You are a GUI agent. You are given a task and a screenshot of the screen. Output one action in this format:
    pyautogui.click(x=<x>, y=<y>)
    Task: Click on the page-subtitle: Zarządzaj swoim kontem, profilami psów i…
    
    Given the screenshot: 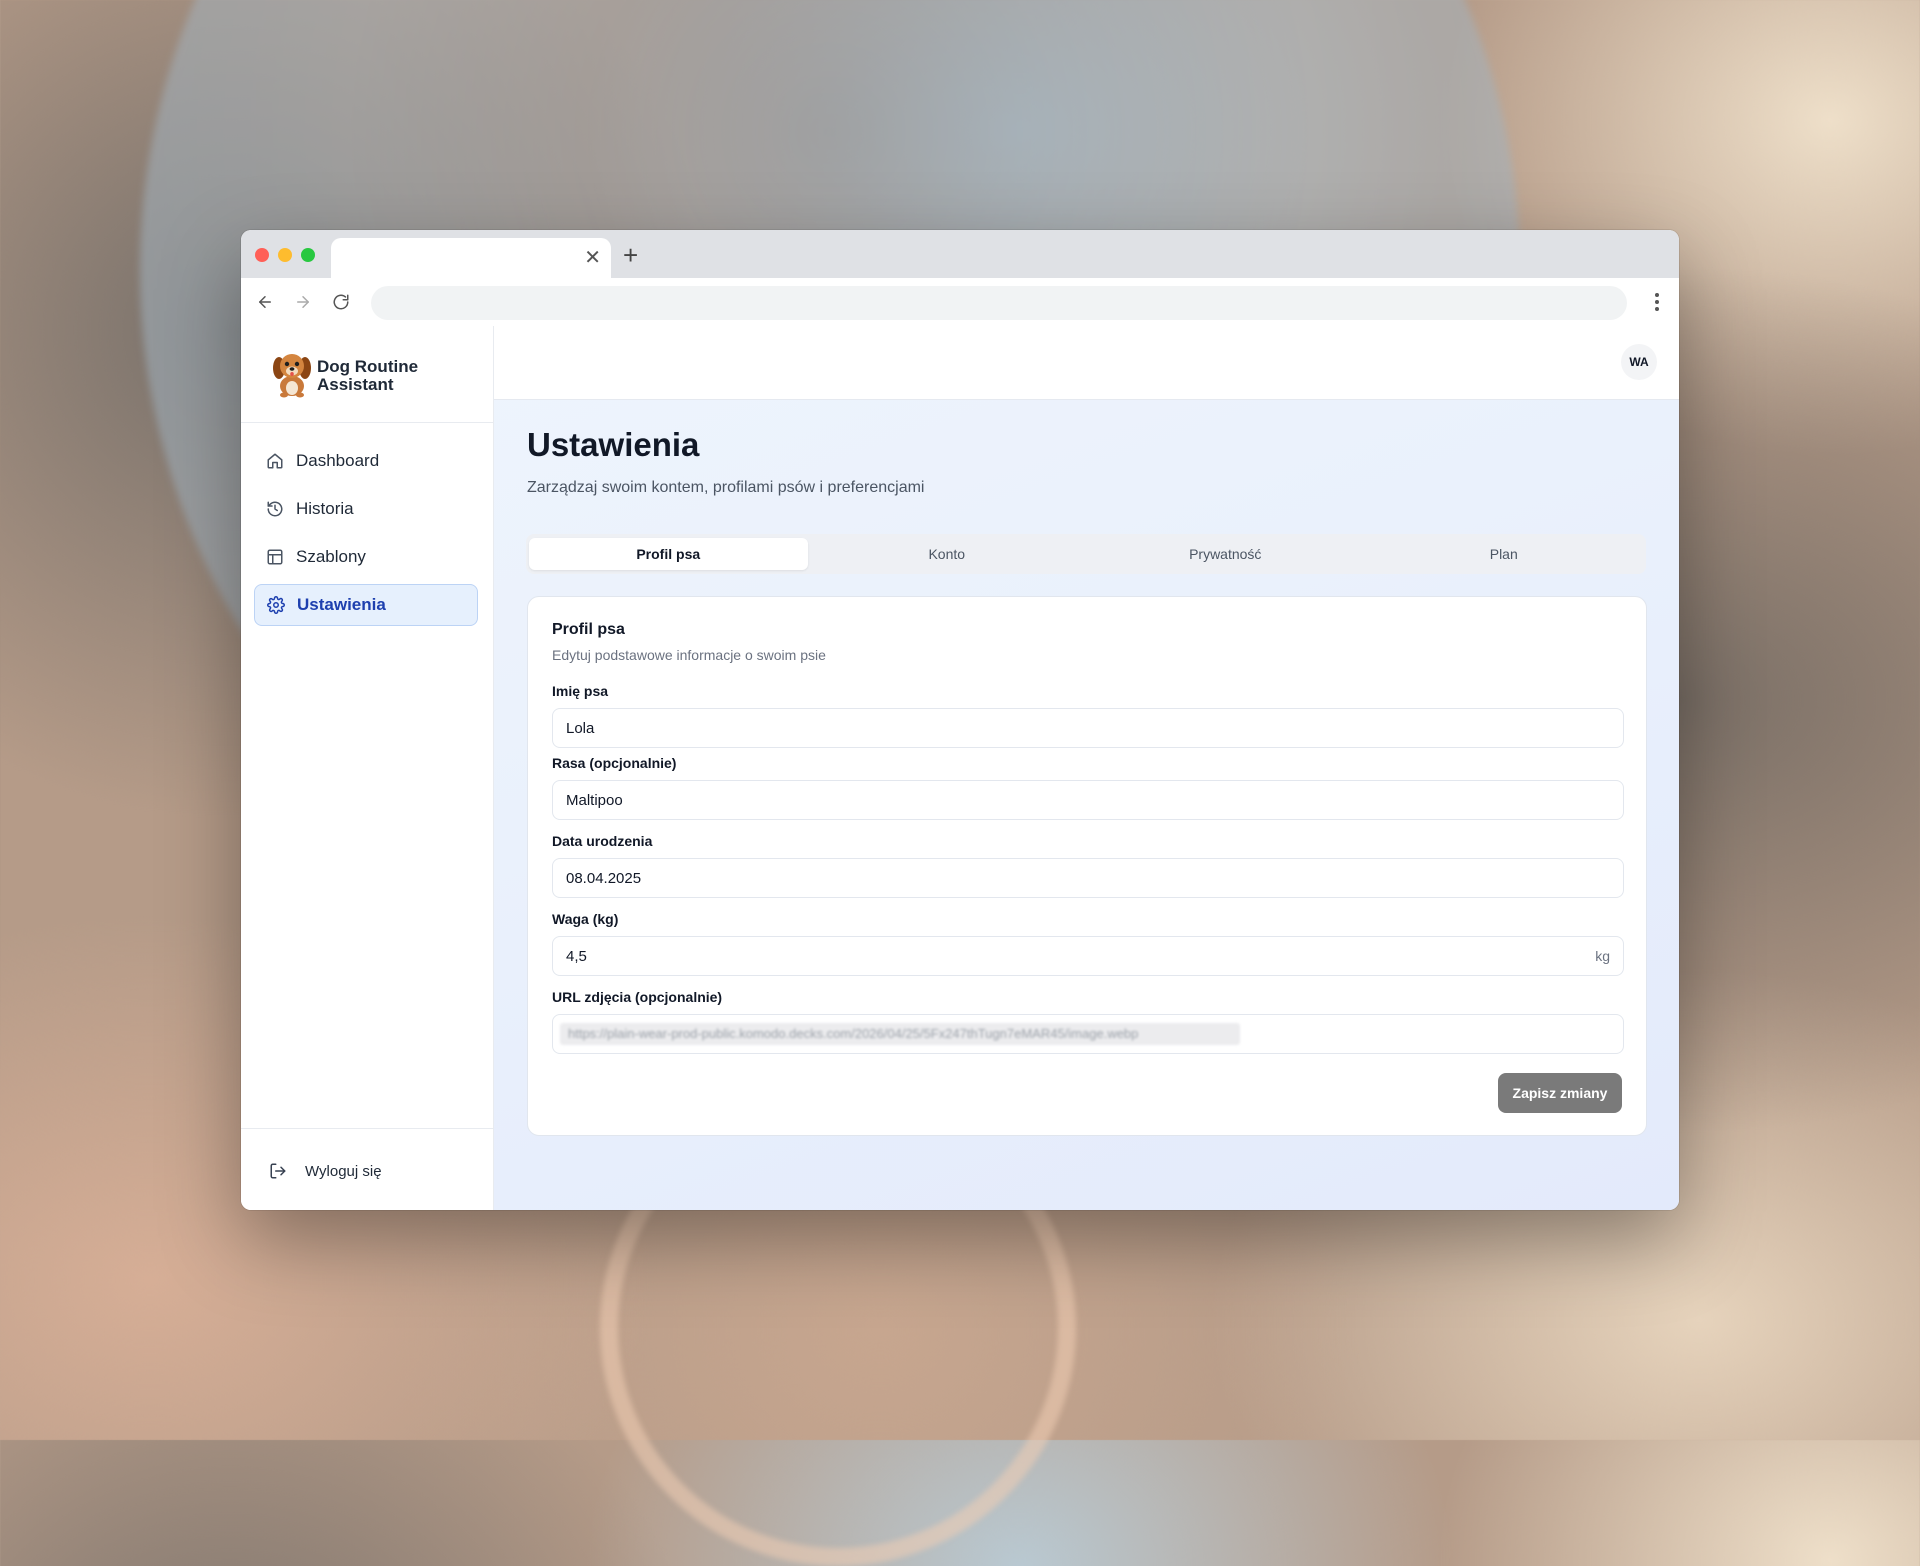 What is the action you would take?
    pyautogui.click(x=726, y=487)
    